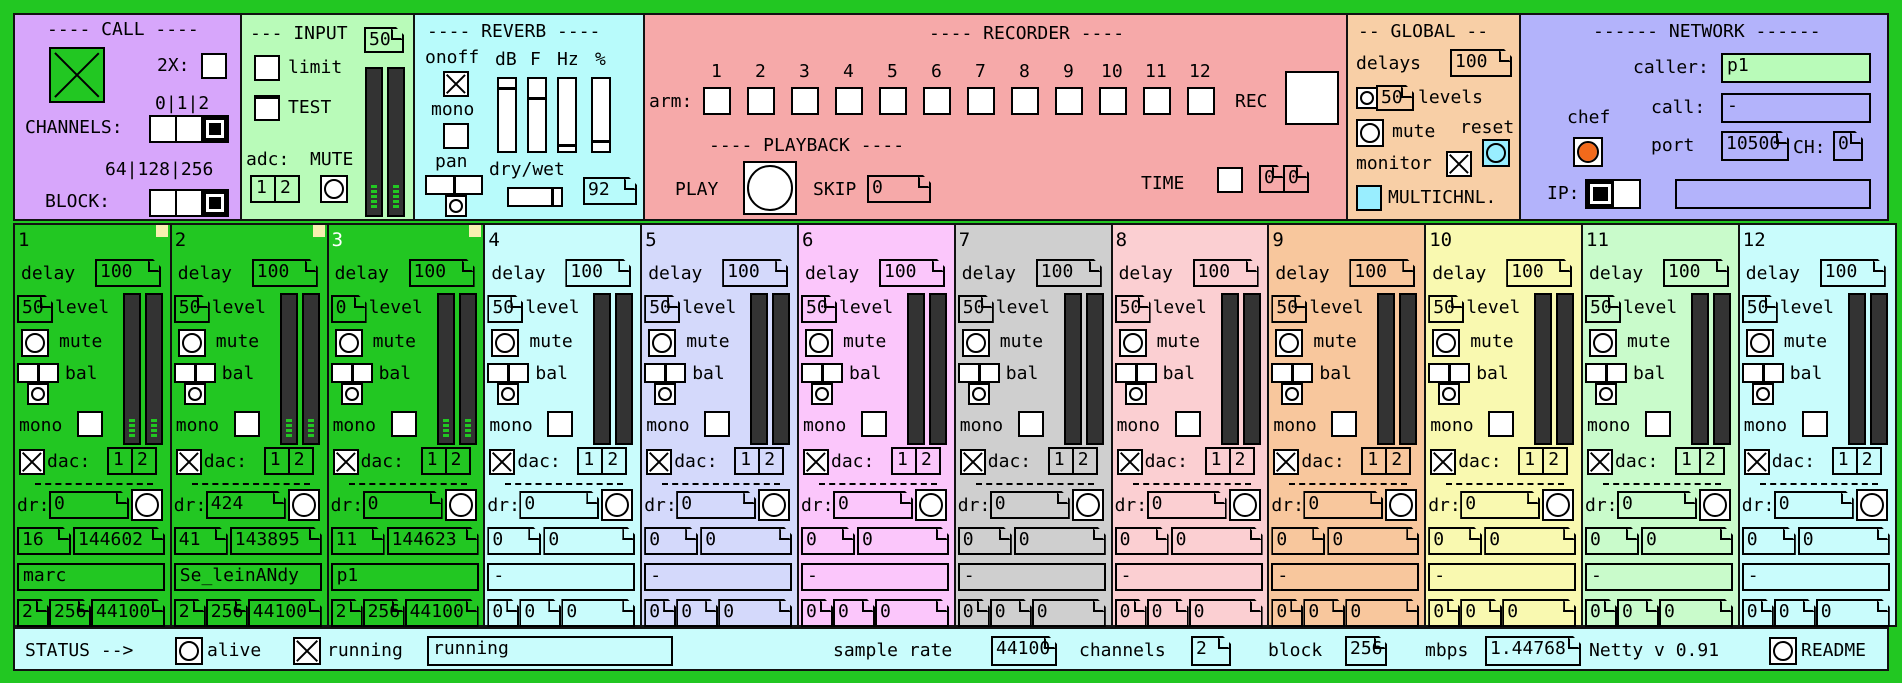 This screenshot has width=1902, height=683. Describe the element at coordinates (1755, 146) in the screenshot. I see `network-port-field: 10500` at that location.